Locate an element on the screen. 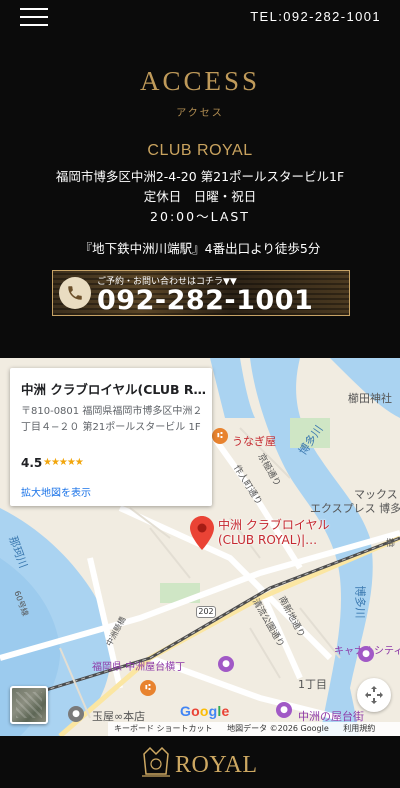 This screenshot has height=788, width=400. terms-link: 利用規約 is located at coordinates (359, 728).